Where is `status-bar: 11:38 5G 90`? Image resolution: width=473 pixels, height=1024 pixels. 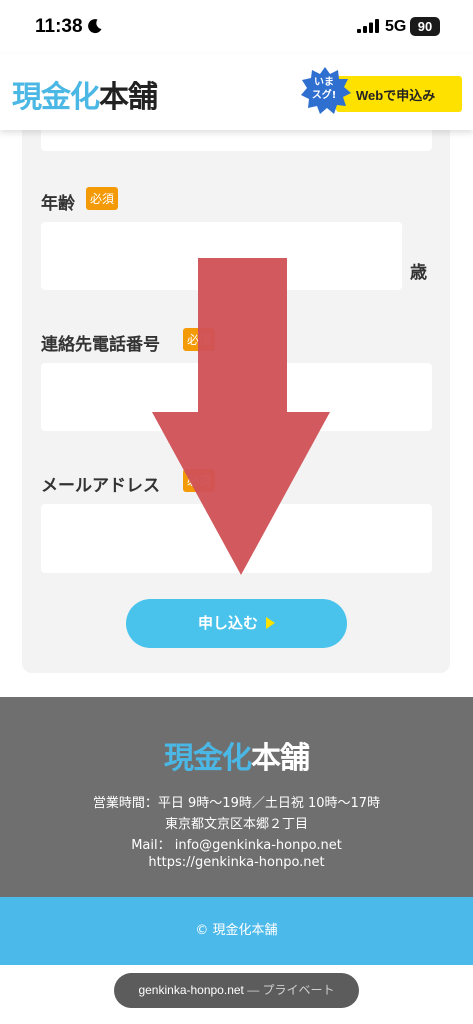 status-bar: 11:38 5G 90 is located at coordinates (236, 27).